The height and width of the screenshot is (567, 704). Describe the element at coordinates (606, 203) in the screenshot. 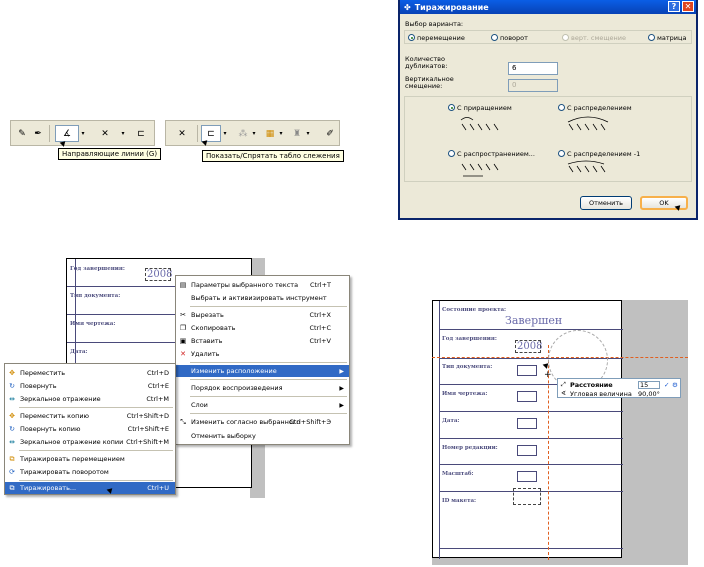

I see `cancel-button: Отменить` at that location.